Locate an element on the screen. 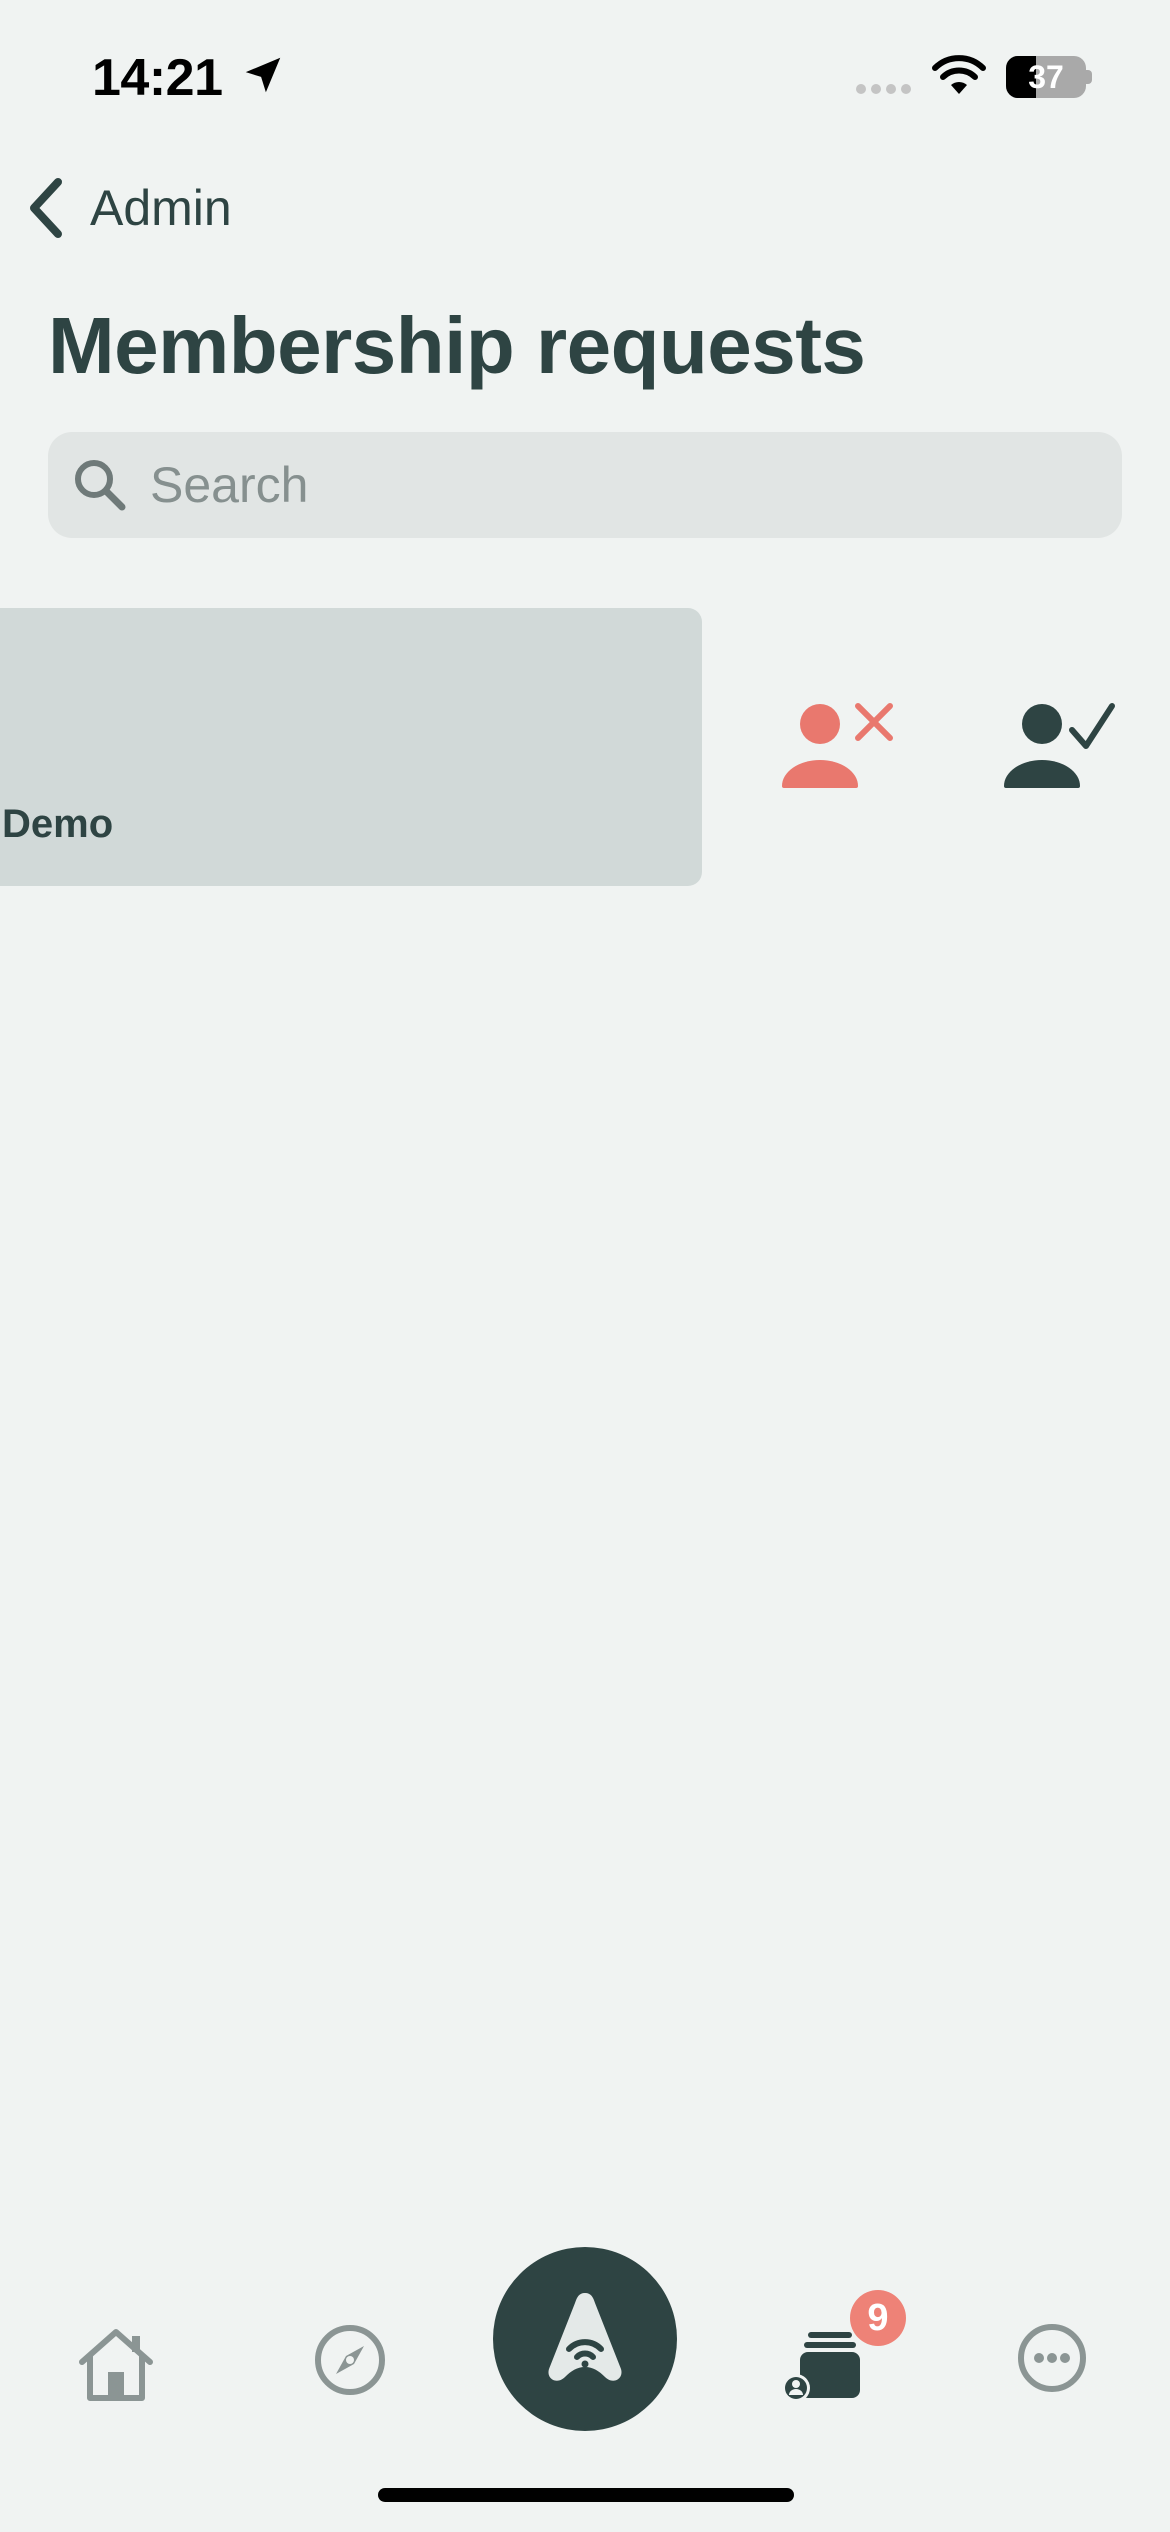  chevron-left-icon is located at coordinates (46, 208).